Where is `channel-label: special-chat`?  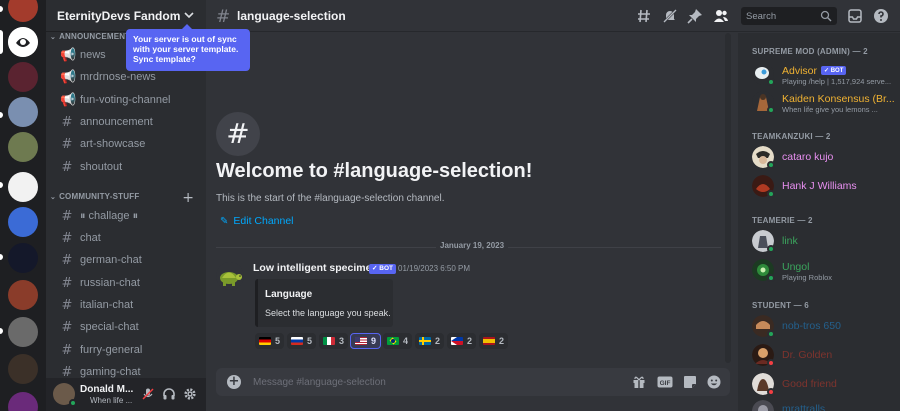 channel-label: special-chat is located at coordinates (109, 327).